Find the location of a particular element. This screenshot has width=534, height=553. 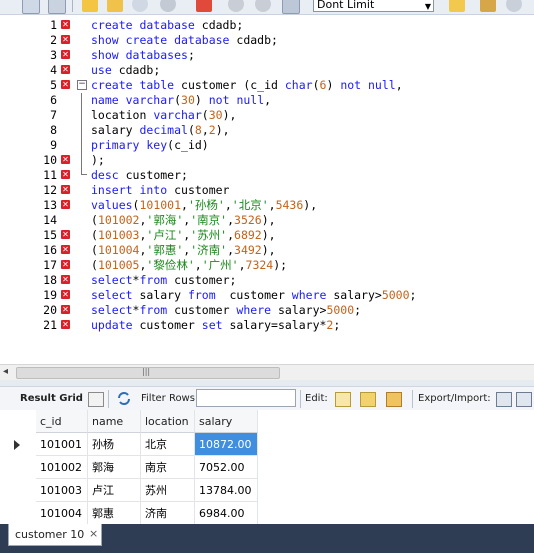

table-cell: 6984.00 is located at coordinates (226, 513).